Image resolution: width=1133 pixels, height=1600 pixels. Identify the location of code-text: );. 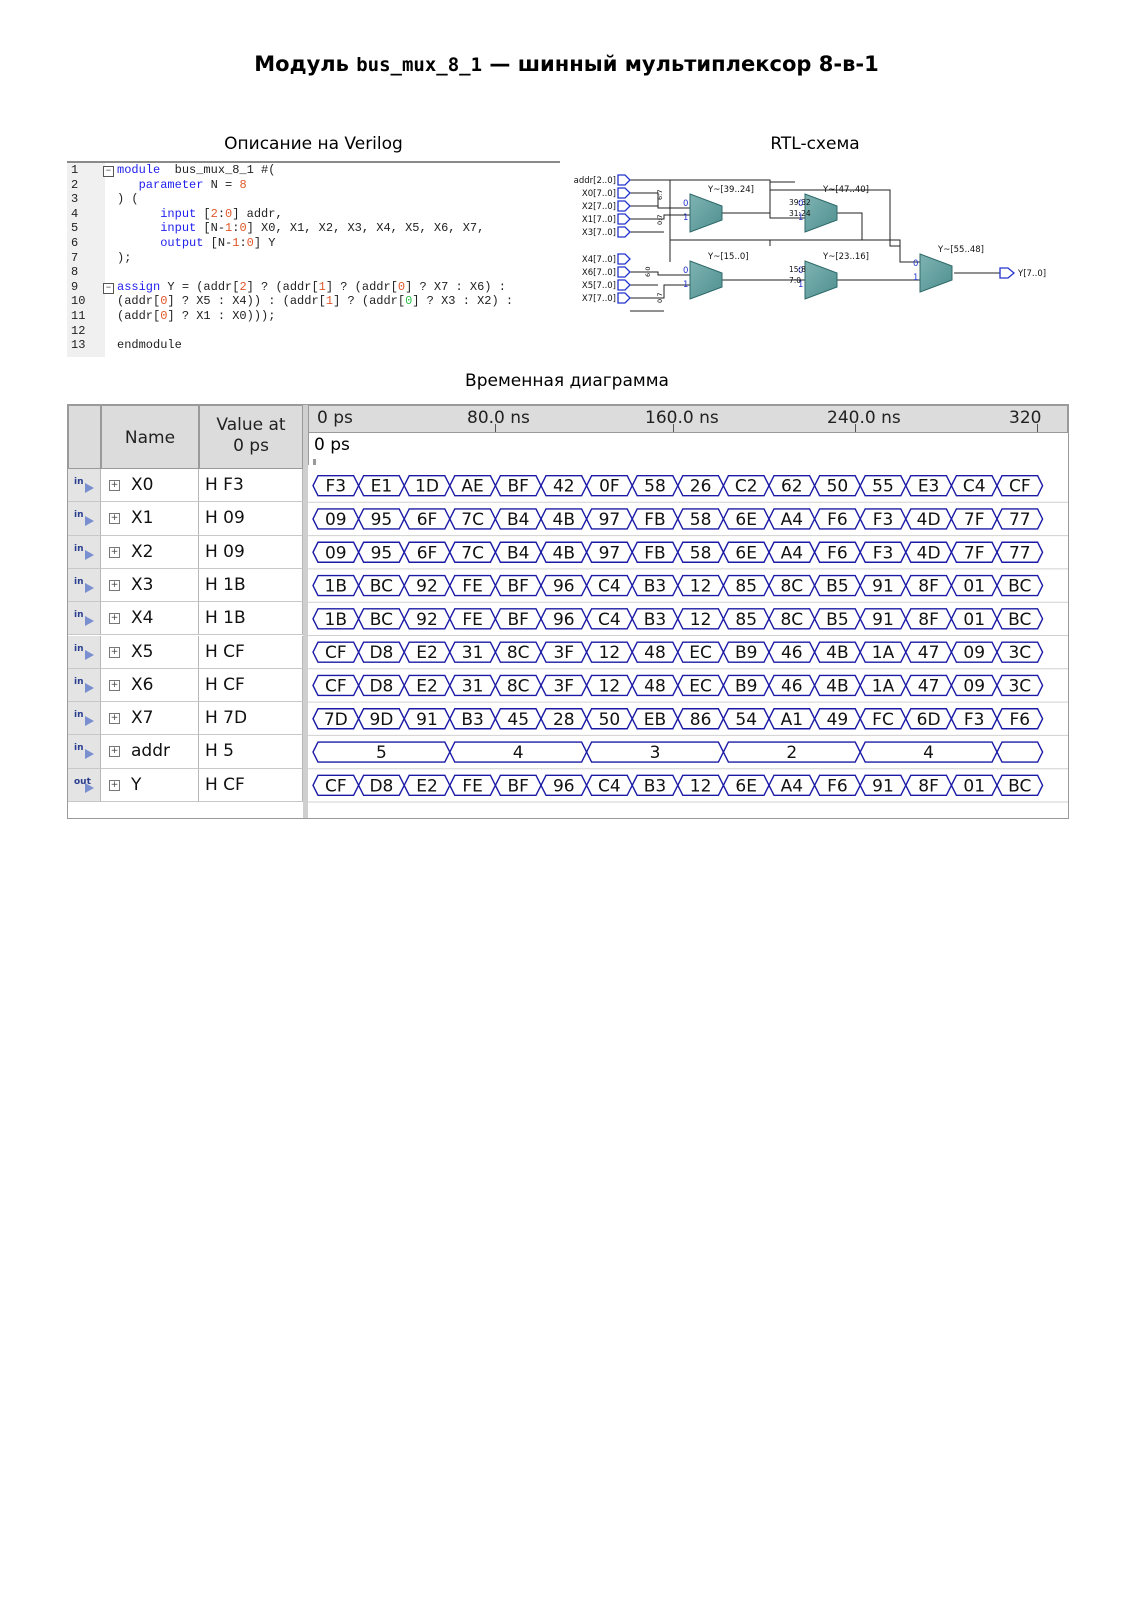
(124, 258).